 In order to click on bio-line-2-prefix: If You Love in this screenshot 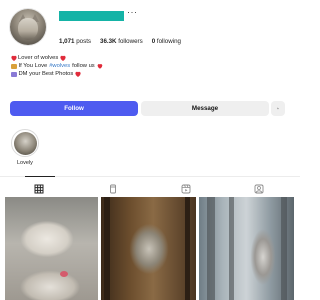, I will do `click(33, 66)`.